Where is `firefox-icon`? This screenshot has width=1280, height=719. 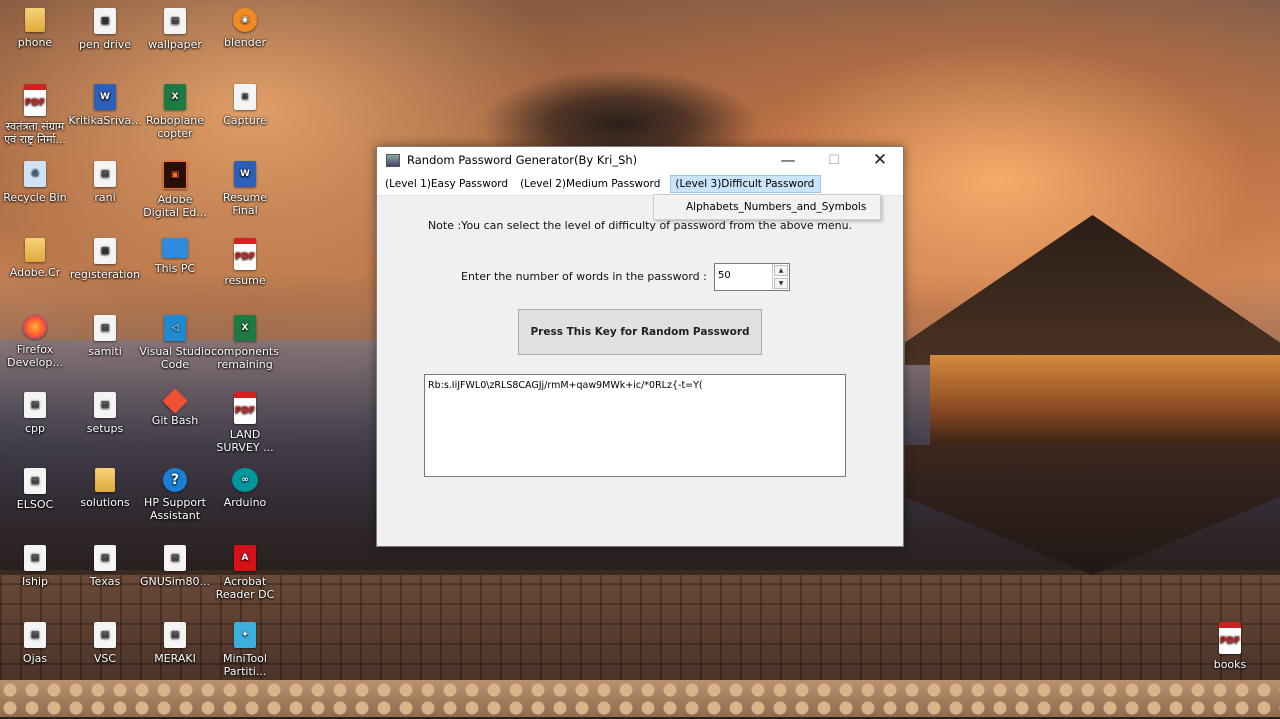 firefox-icon is located at coordinates (35, 327).